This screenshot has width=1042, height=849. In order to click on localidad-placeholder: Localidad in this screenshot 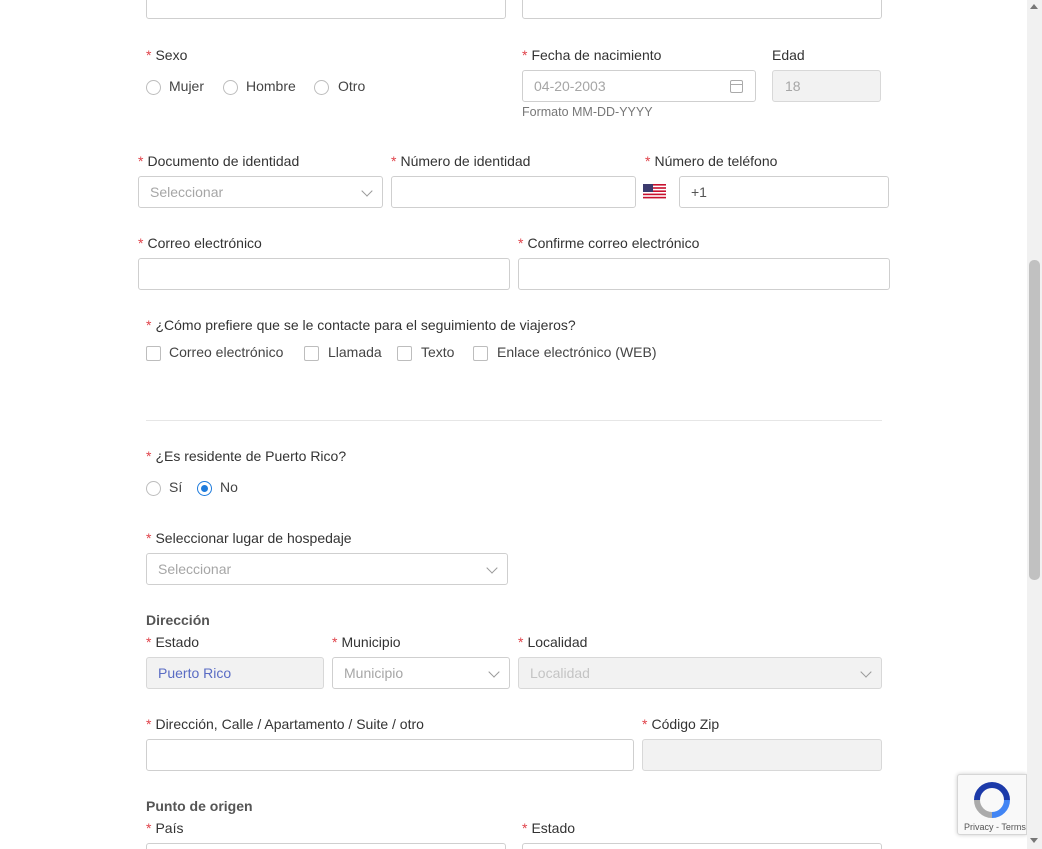, I will do `click(560, 673)`.